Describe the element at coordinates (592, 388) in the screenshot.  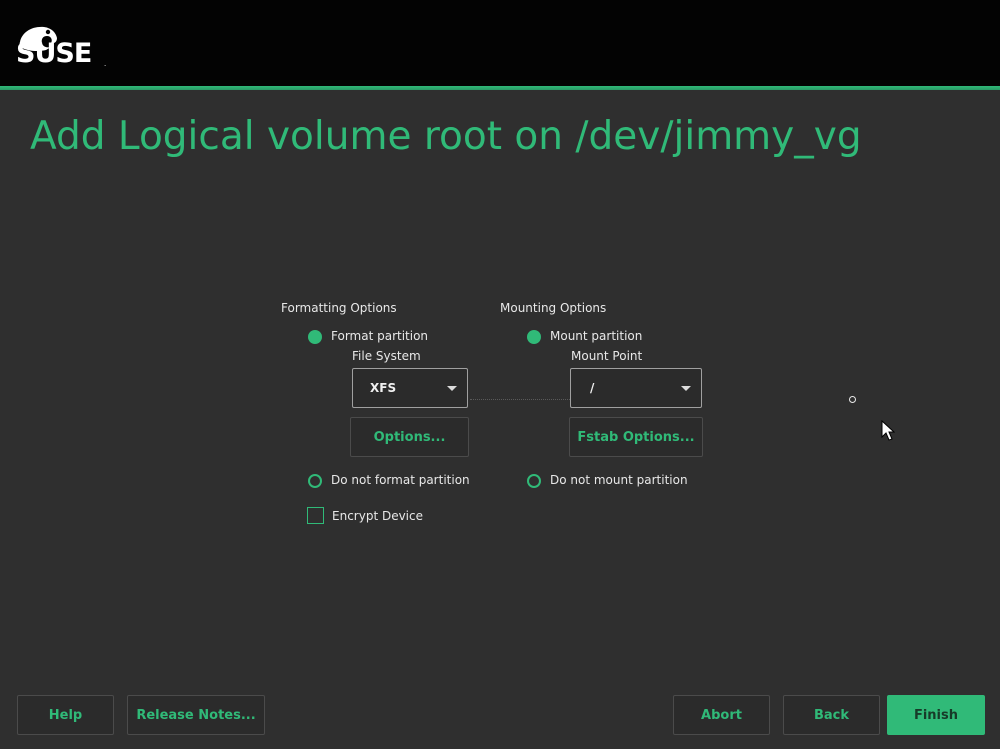
I see `mount-point-value: /` at that location.